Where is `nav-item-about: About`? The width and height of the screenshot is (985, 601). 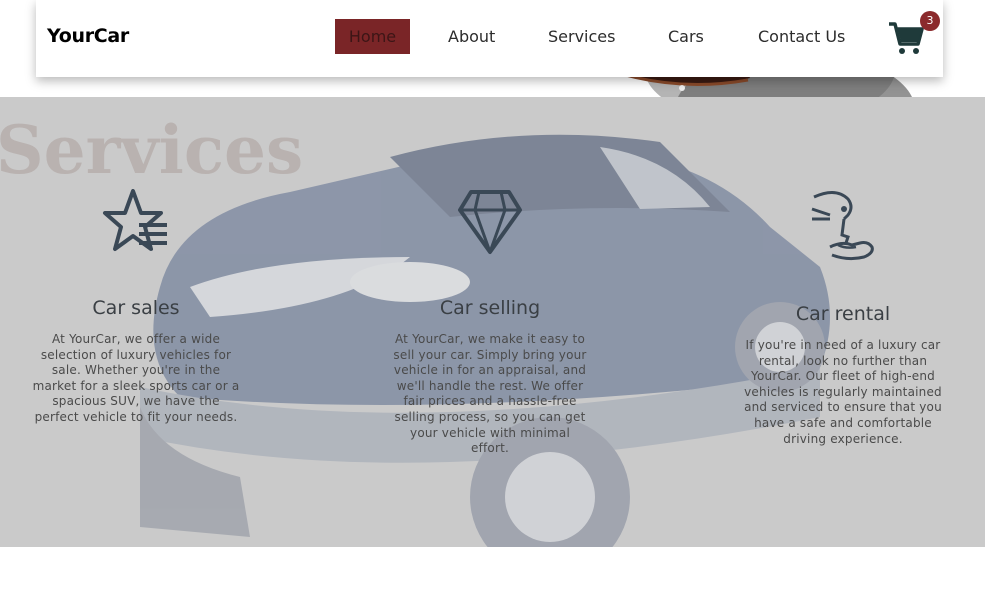
nav-item-about: About is located at coordinates (471, 36).